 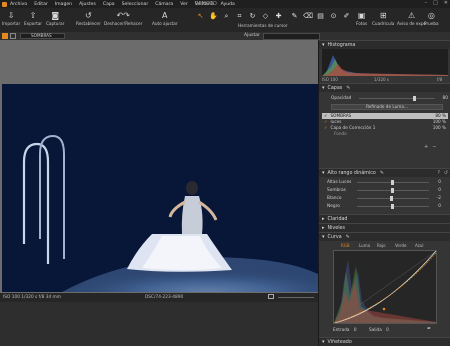 What do you see at coordinates (308, 16) in the screenshot?
I see `eraser-icon: ⌫` at bounding box center [308, 16].